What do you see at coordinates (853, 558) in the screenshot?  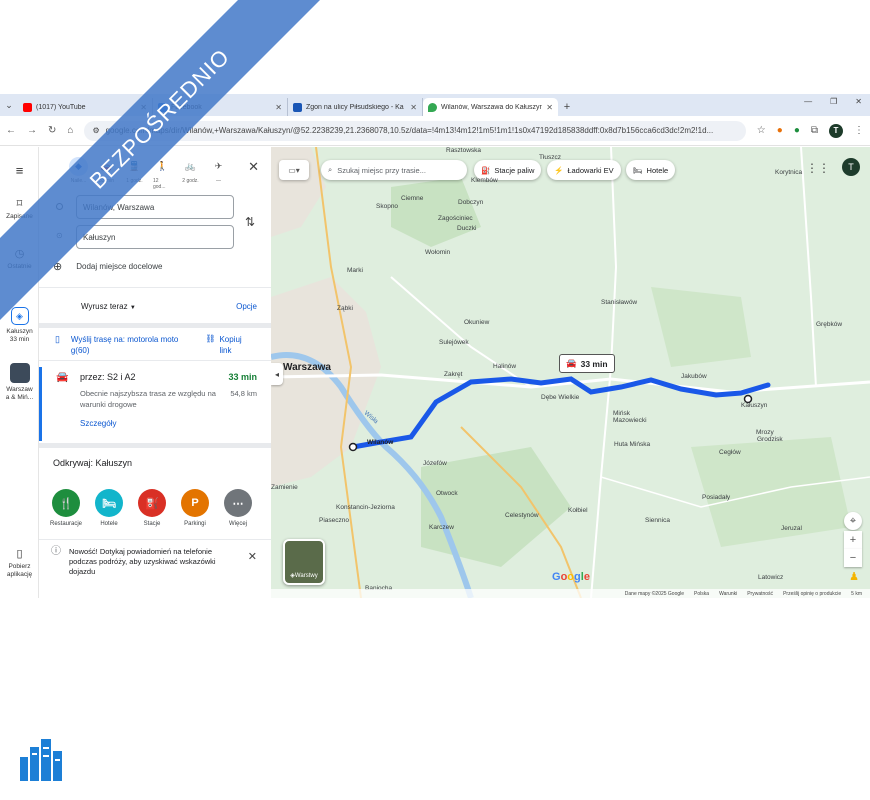 I see `zoom-out-button: −` at bounding box center [853, 558].